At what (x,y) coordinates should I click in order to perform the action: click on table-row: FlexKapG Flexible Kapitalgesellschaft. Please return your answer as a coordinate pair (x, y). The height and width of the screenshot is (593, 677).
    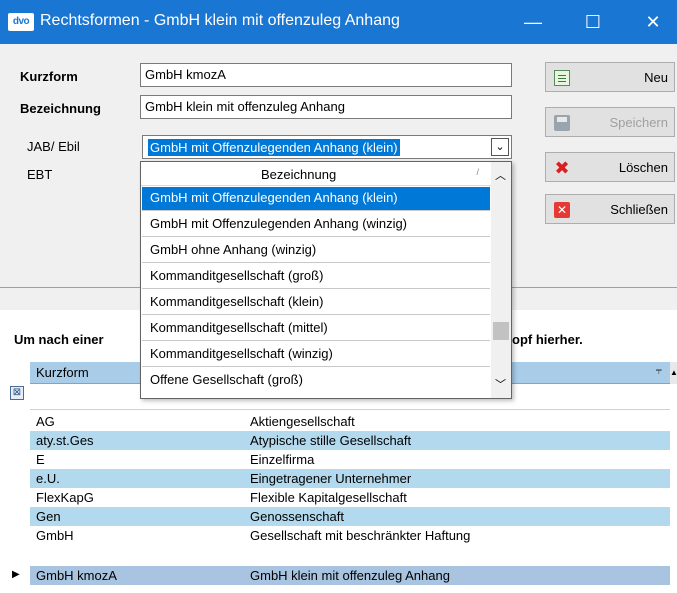
    Looking at the image, I should click on (350, 497).